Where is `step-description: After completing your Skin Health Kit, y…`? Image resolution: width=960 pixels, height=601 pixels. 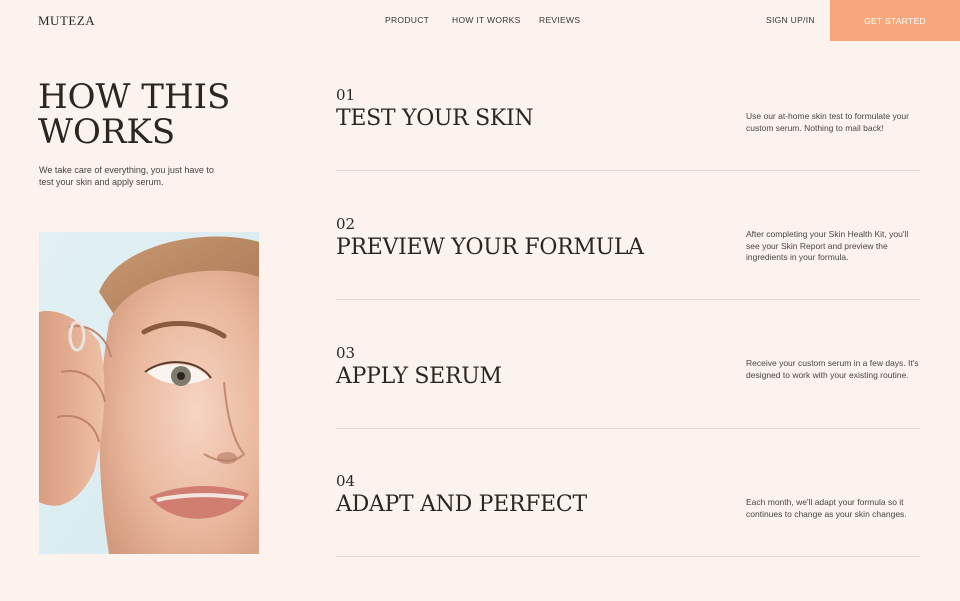
step-description: After completing your Skin Health Kit, y… is located at coordinates (827, 245).